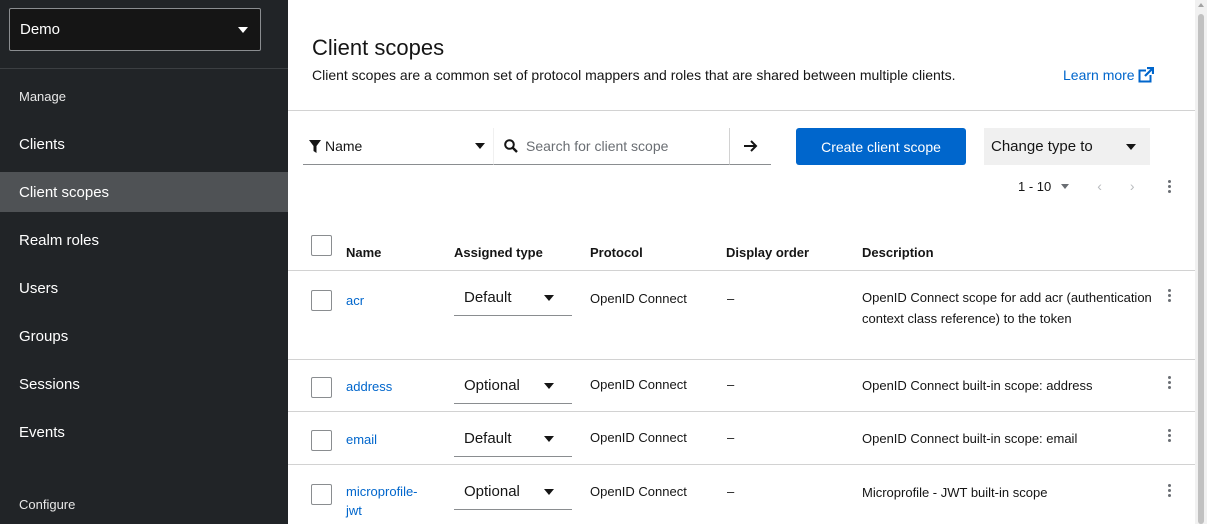  I want to click on search-submit-button, so click(750, 146).